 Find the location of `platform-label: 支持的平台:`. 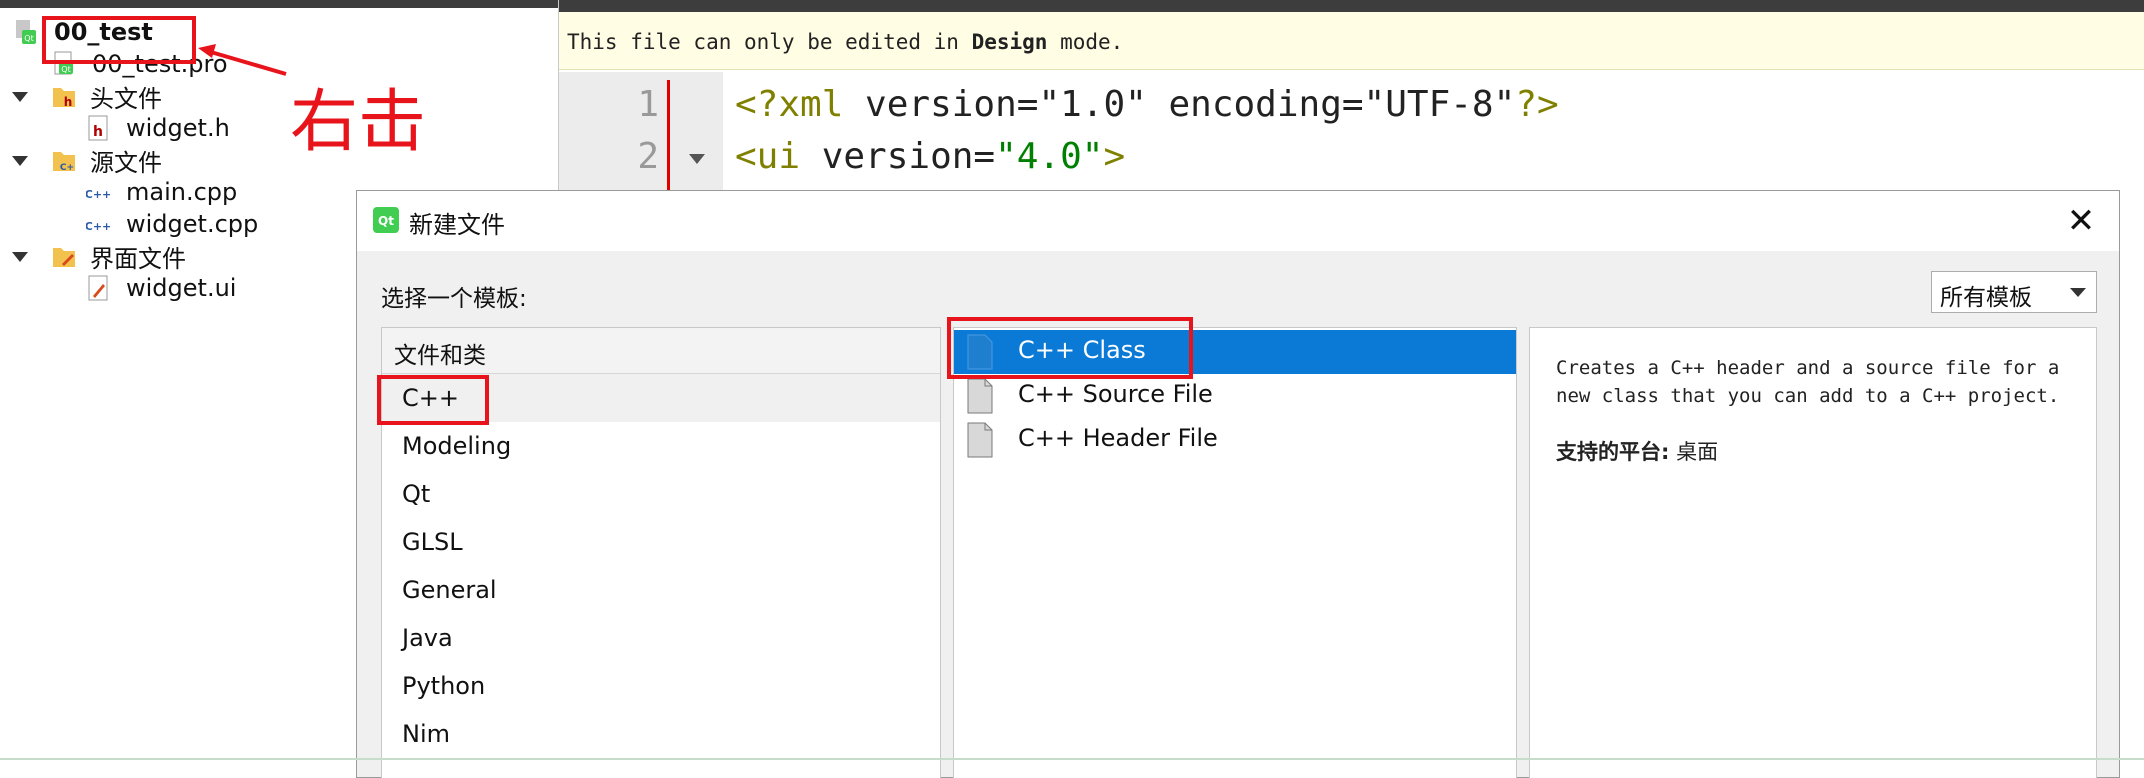

platform-label: 支持的平台: is located at coordinates (1613, 452).